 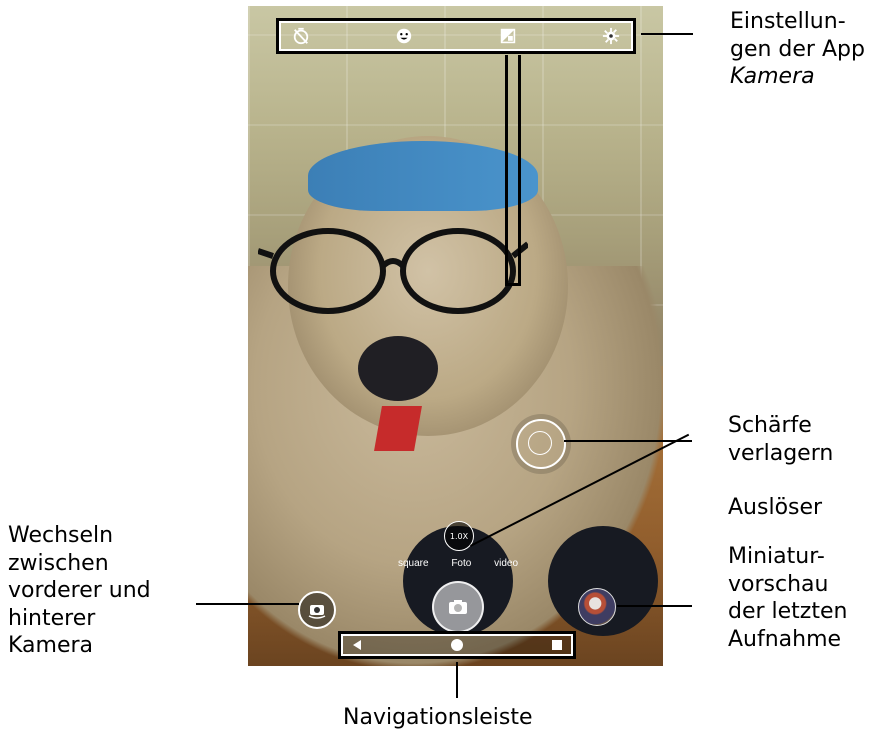 What do you see at coordinates (404, 36) in the screenshot?
I see `face-icon` at bounding box center [404, 36].